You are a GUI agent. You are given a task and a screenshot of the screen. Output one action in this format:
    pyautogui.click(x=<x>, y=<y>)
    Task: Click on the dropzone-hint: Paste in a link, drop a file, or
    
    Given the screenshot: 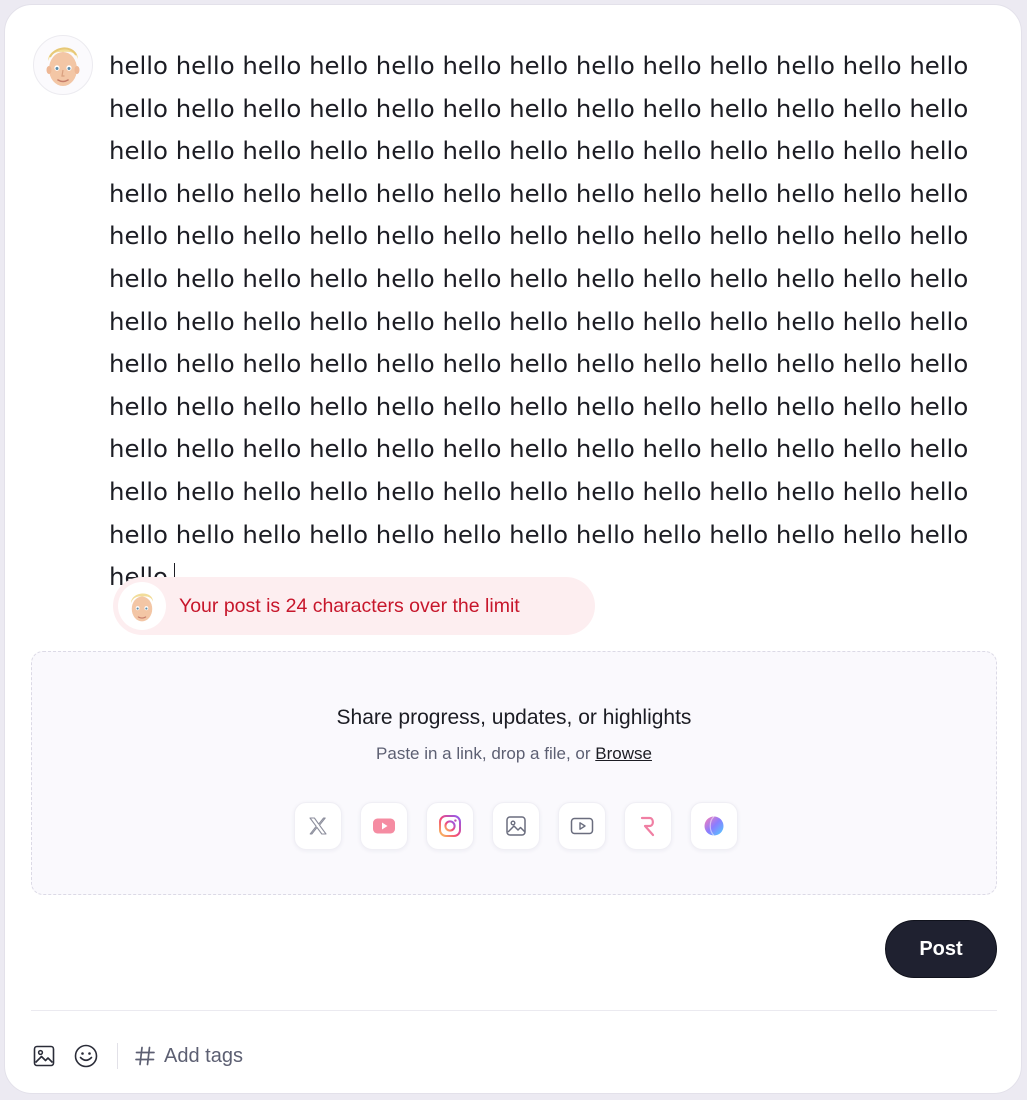 What is the action you would take?
    pyautogui.click(x=486, y=753)
    